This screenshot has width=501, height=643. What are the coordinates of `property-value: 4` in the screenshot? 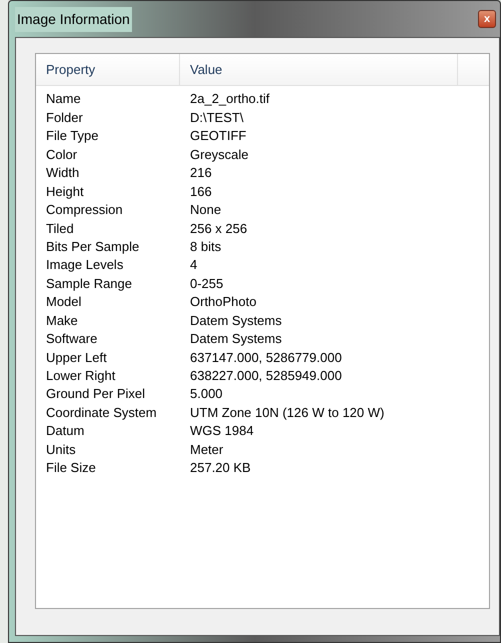 It's located at (193, 265).